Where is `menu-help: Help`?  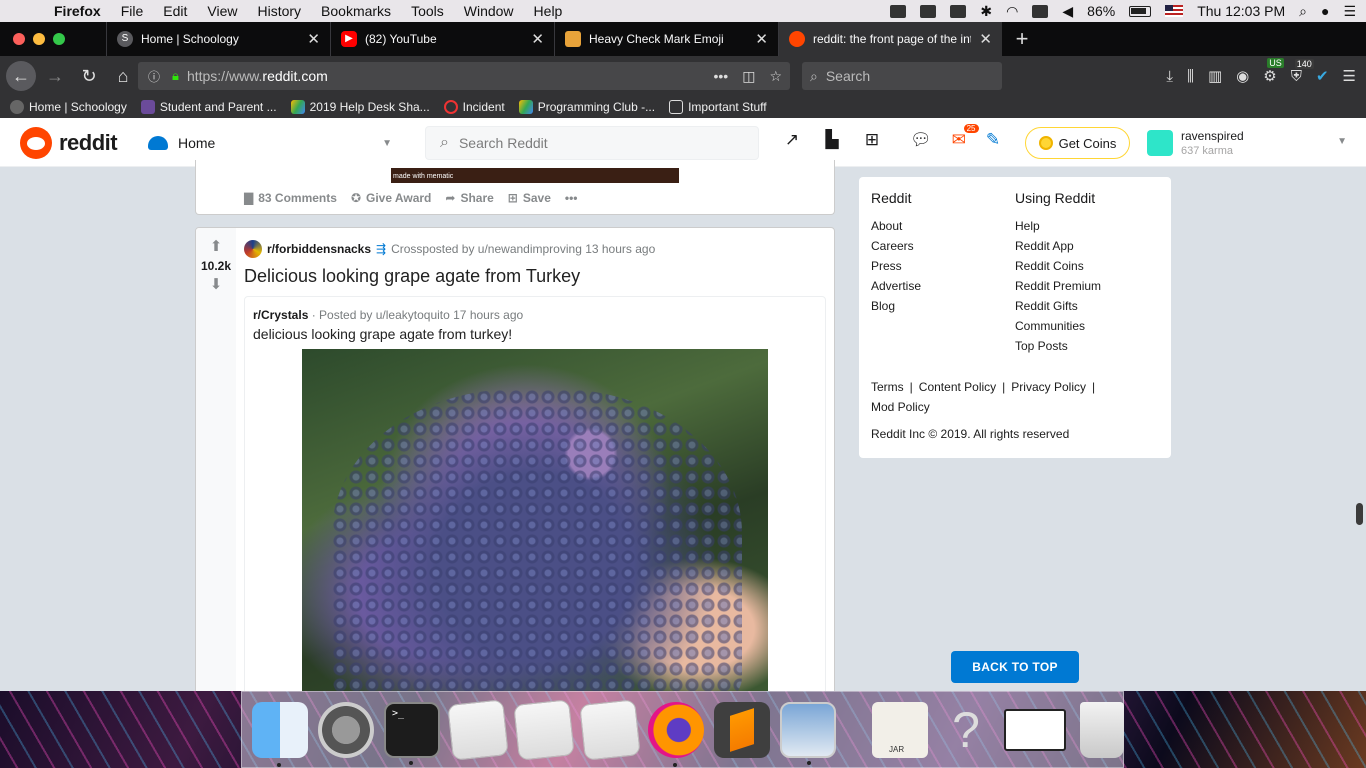 menu-help: Help is located at coordinates (548, 11).